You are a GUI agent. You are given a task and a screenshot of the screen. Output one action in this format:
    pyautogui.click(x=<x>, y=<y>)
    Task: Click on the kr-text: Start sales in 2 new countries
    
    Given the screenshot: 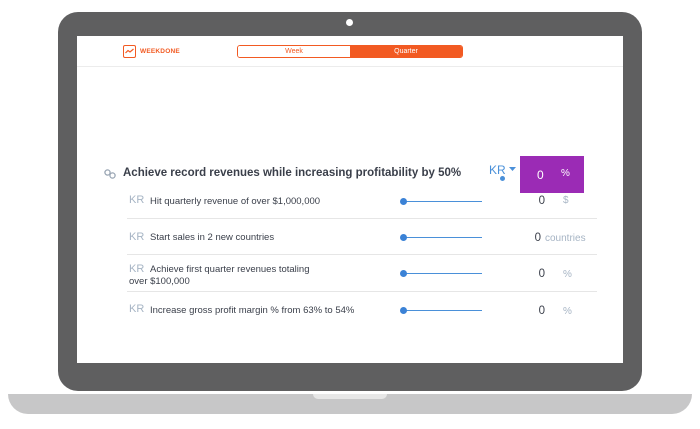 What is the action you would take?
    pyautogui.click(x=212, y=237)
    